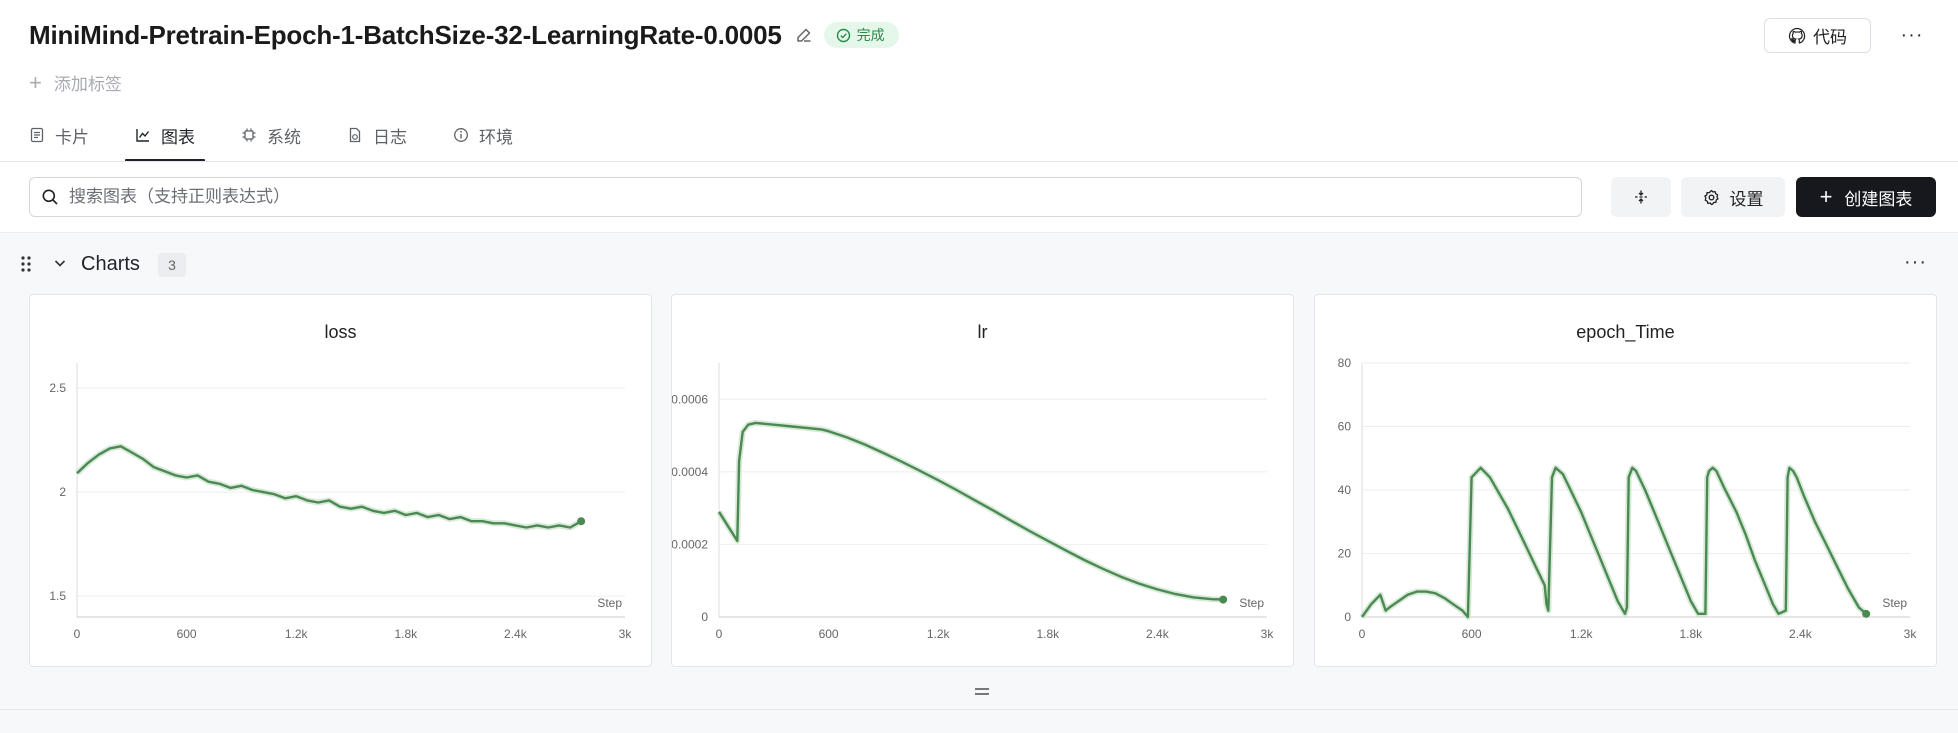 Image resolution: width=1958 pixels, height=733 pixels. What do you see at coordinates (87, 84) in the screenshot?
I see `add-tag-label: 添加标签` at bounding box center [87, 84].